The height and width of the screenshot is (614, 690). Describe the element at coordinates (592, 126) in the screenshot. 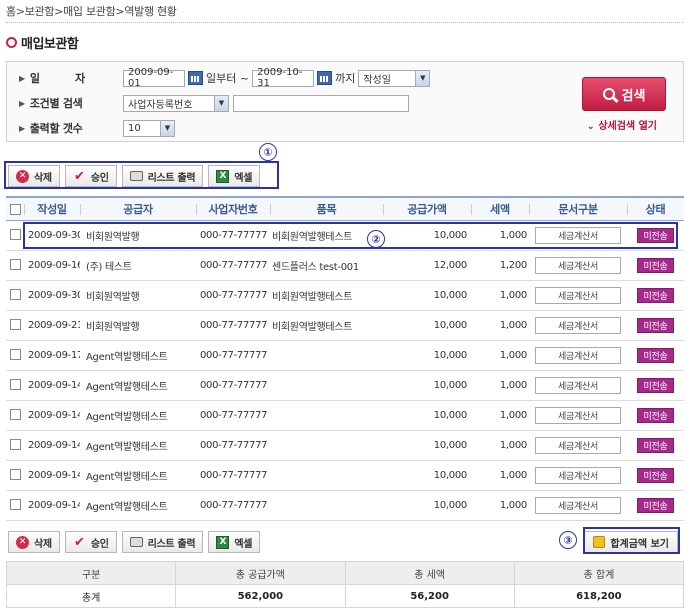

I see `chevron-down-icon: ⌄` at that location.